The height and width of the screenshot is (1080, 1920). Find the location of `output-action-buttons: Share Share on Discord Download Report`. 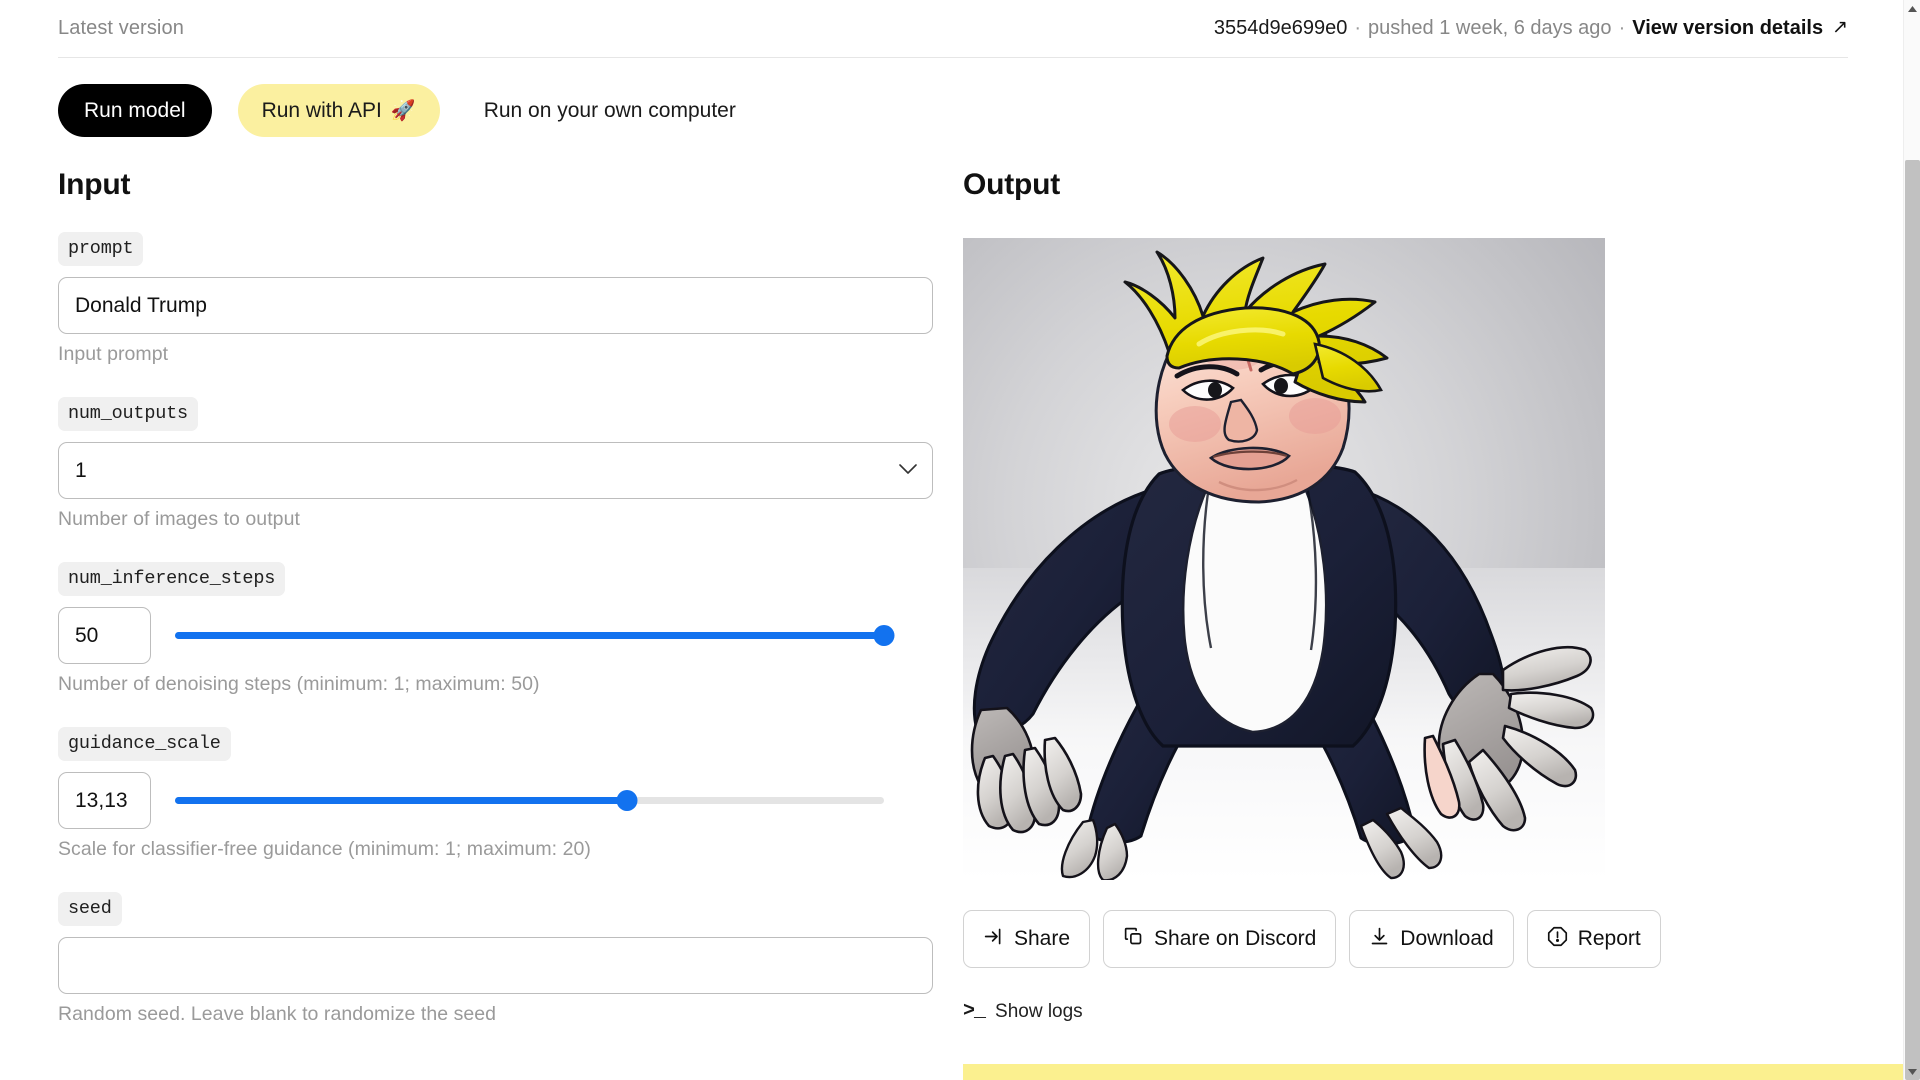

output-action-buttons: Share Share on Discord Download Report is located at coordinates (1312, 939).